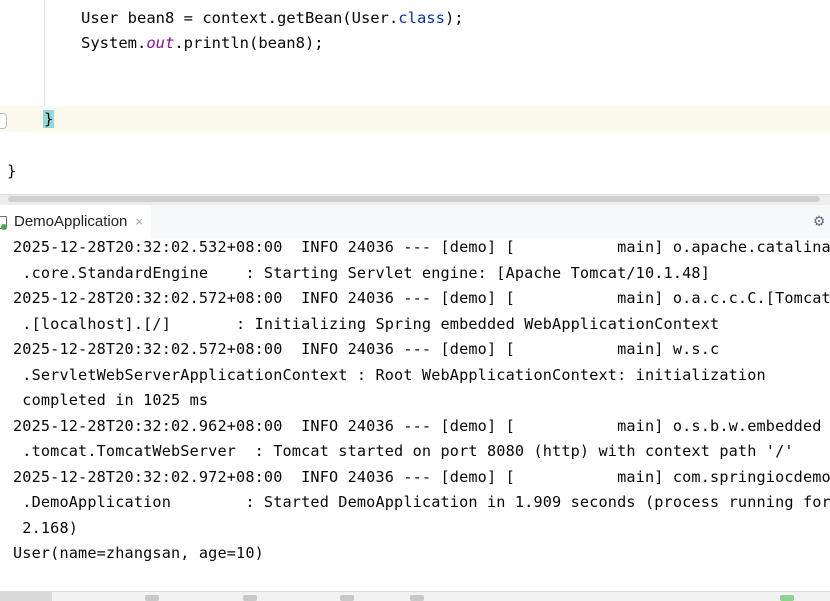 The height and width of the screenshot is (601, 830). I want to click on tab-label: DemoApplication, so click(71, 221).